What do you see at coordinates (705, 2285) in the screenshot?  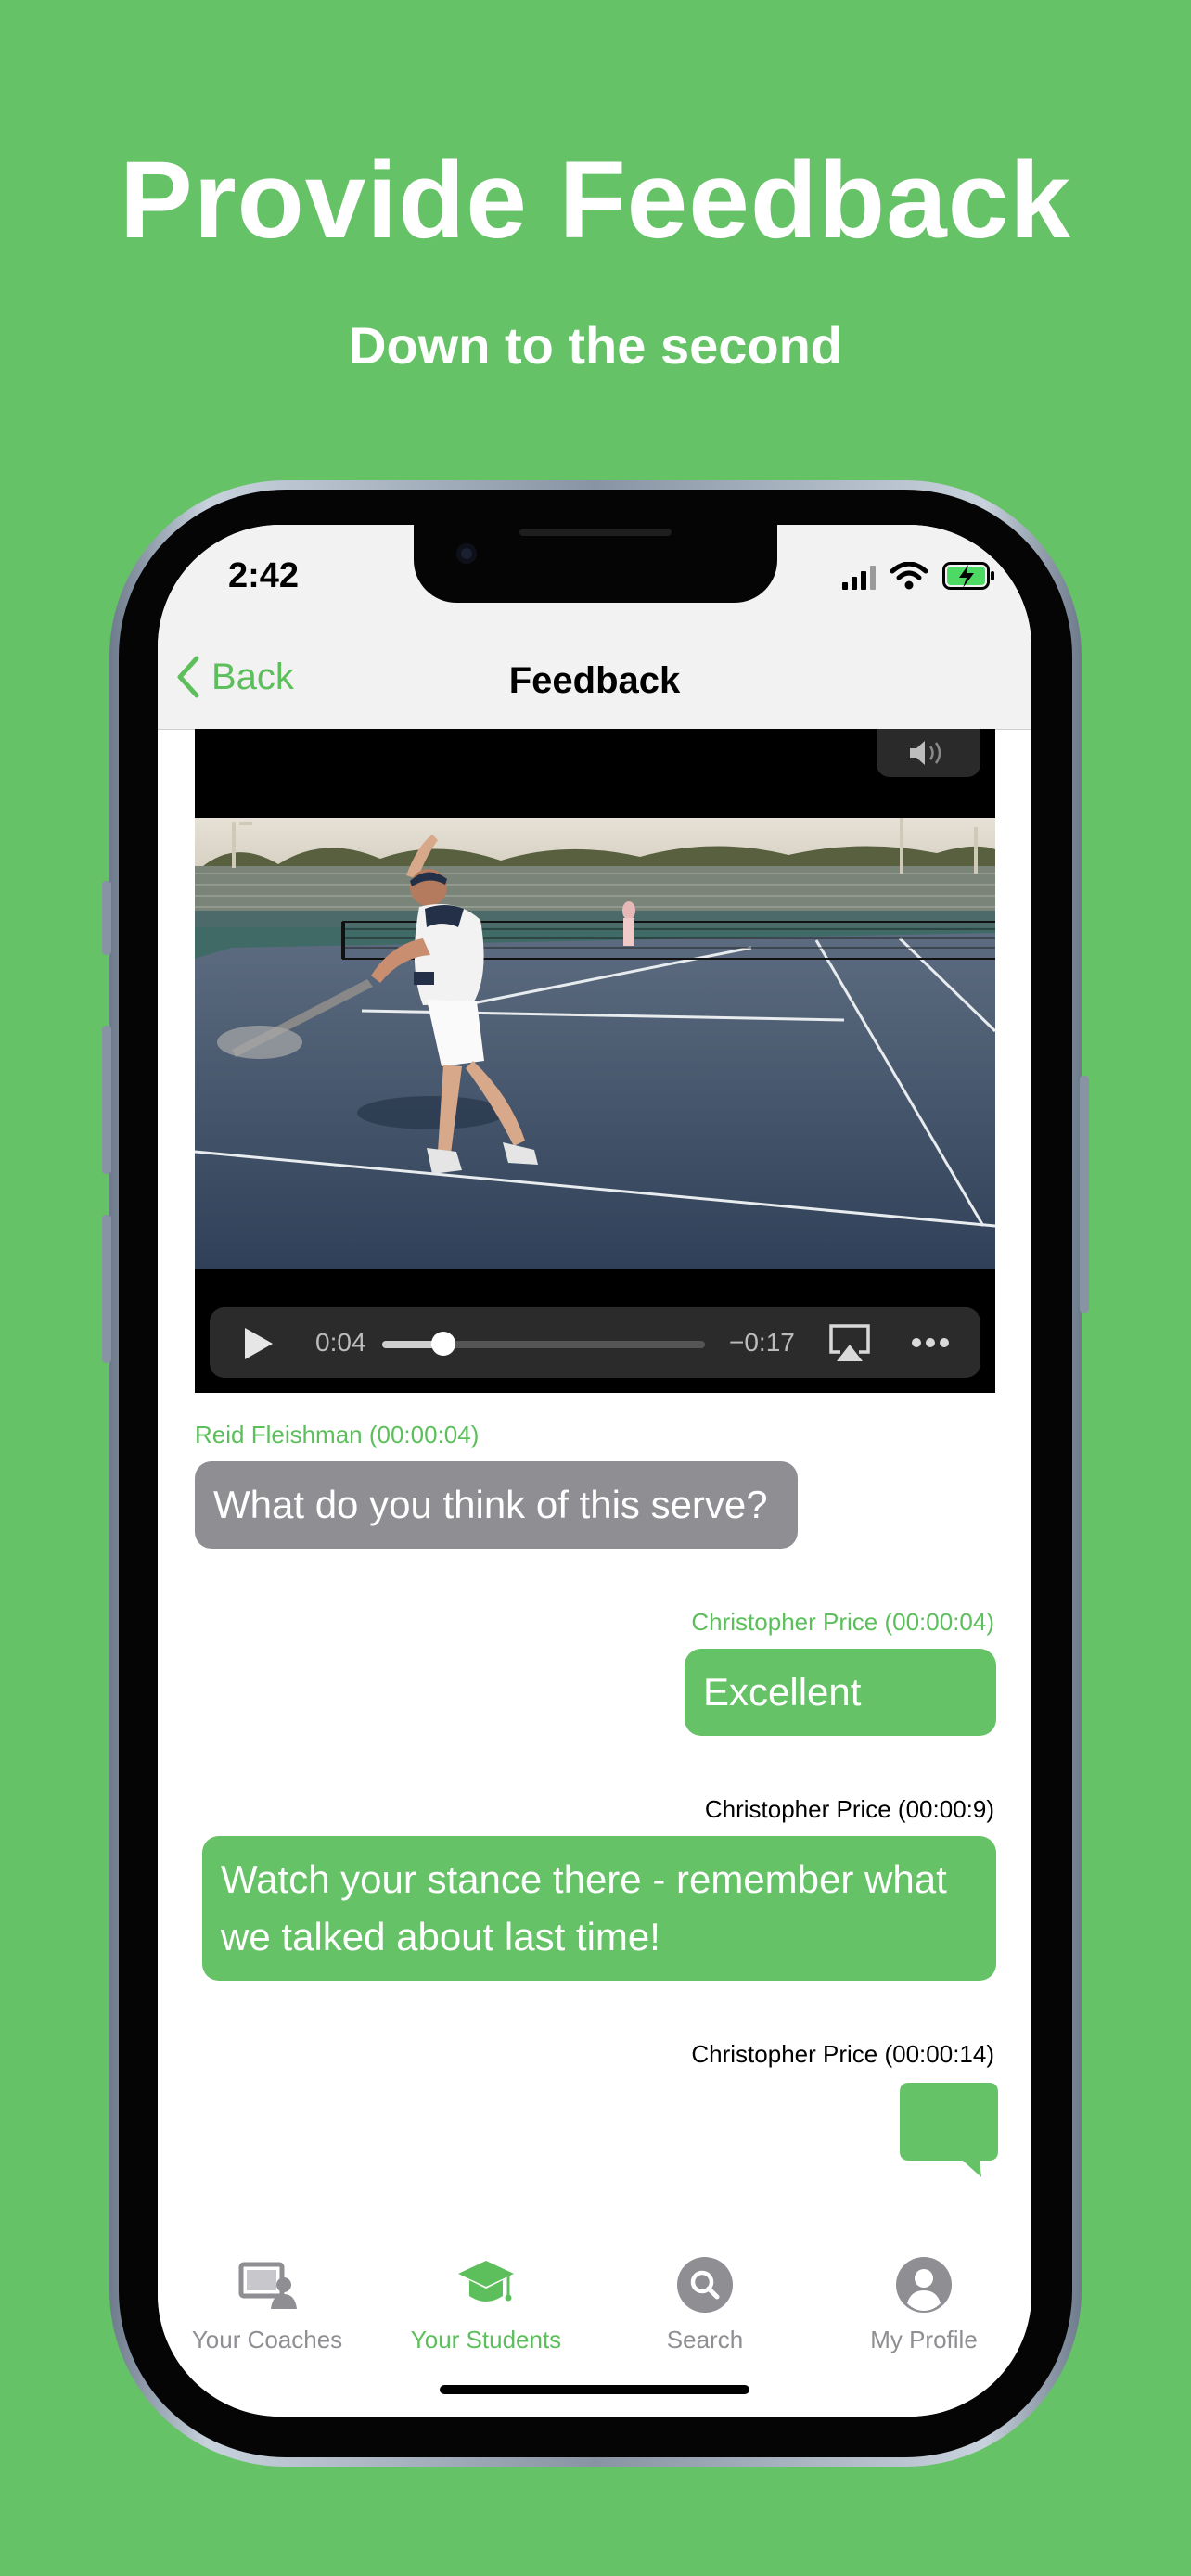 I see `search-icon` at bounding box center [705, 2285].